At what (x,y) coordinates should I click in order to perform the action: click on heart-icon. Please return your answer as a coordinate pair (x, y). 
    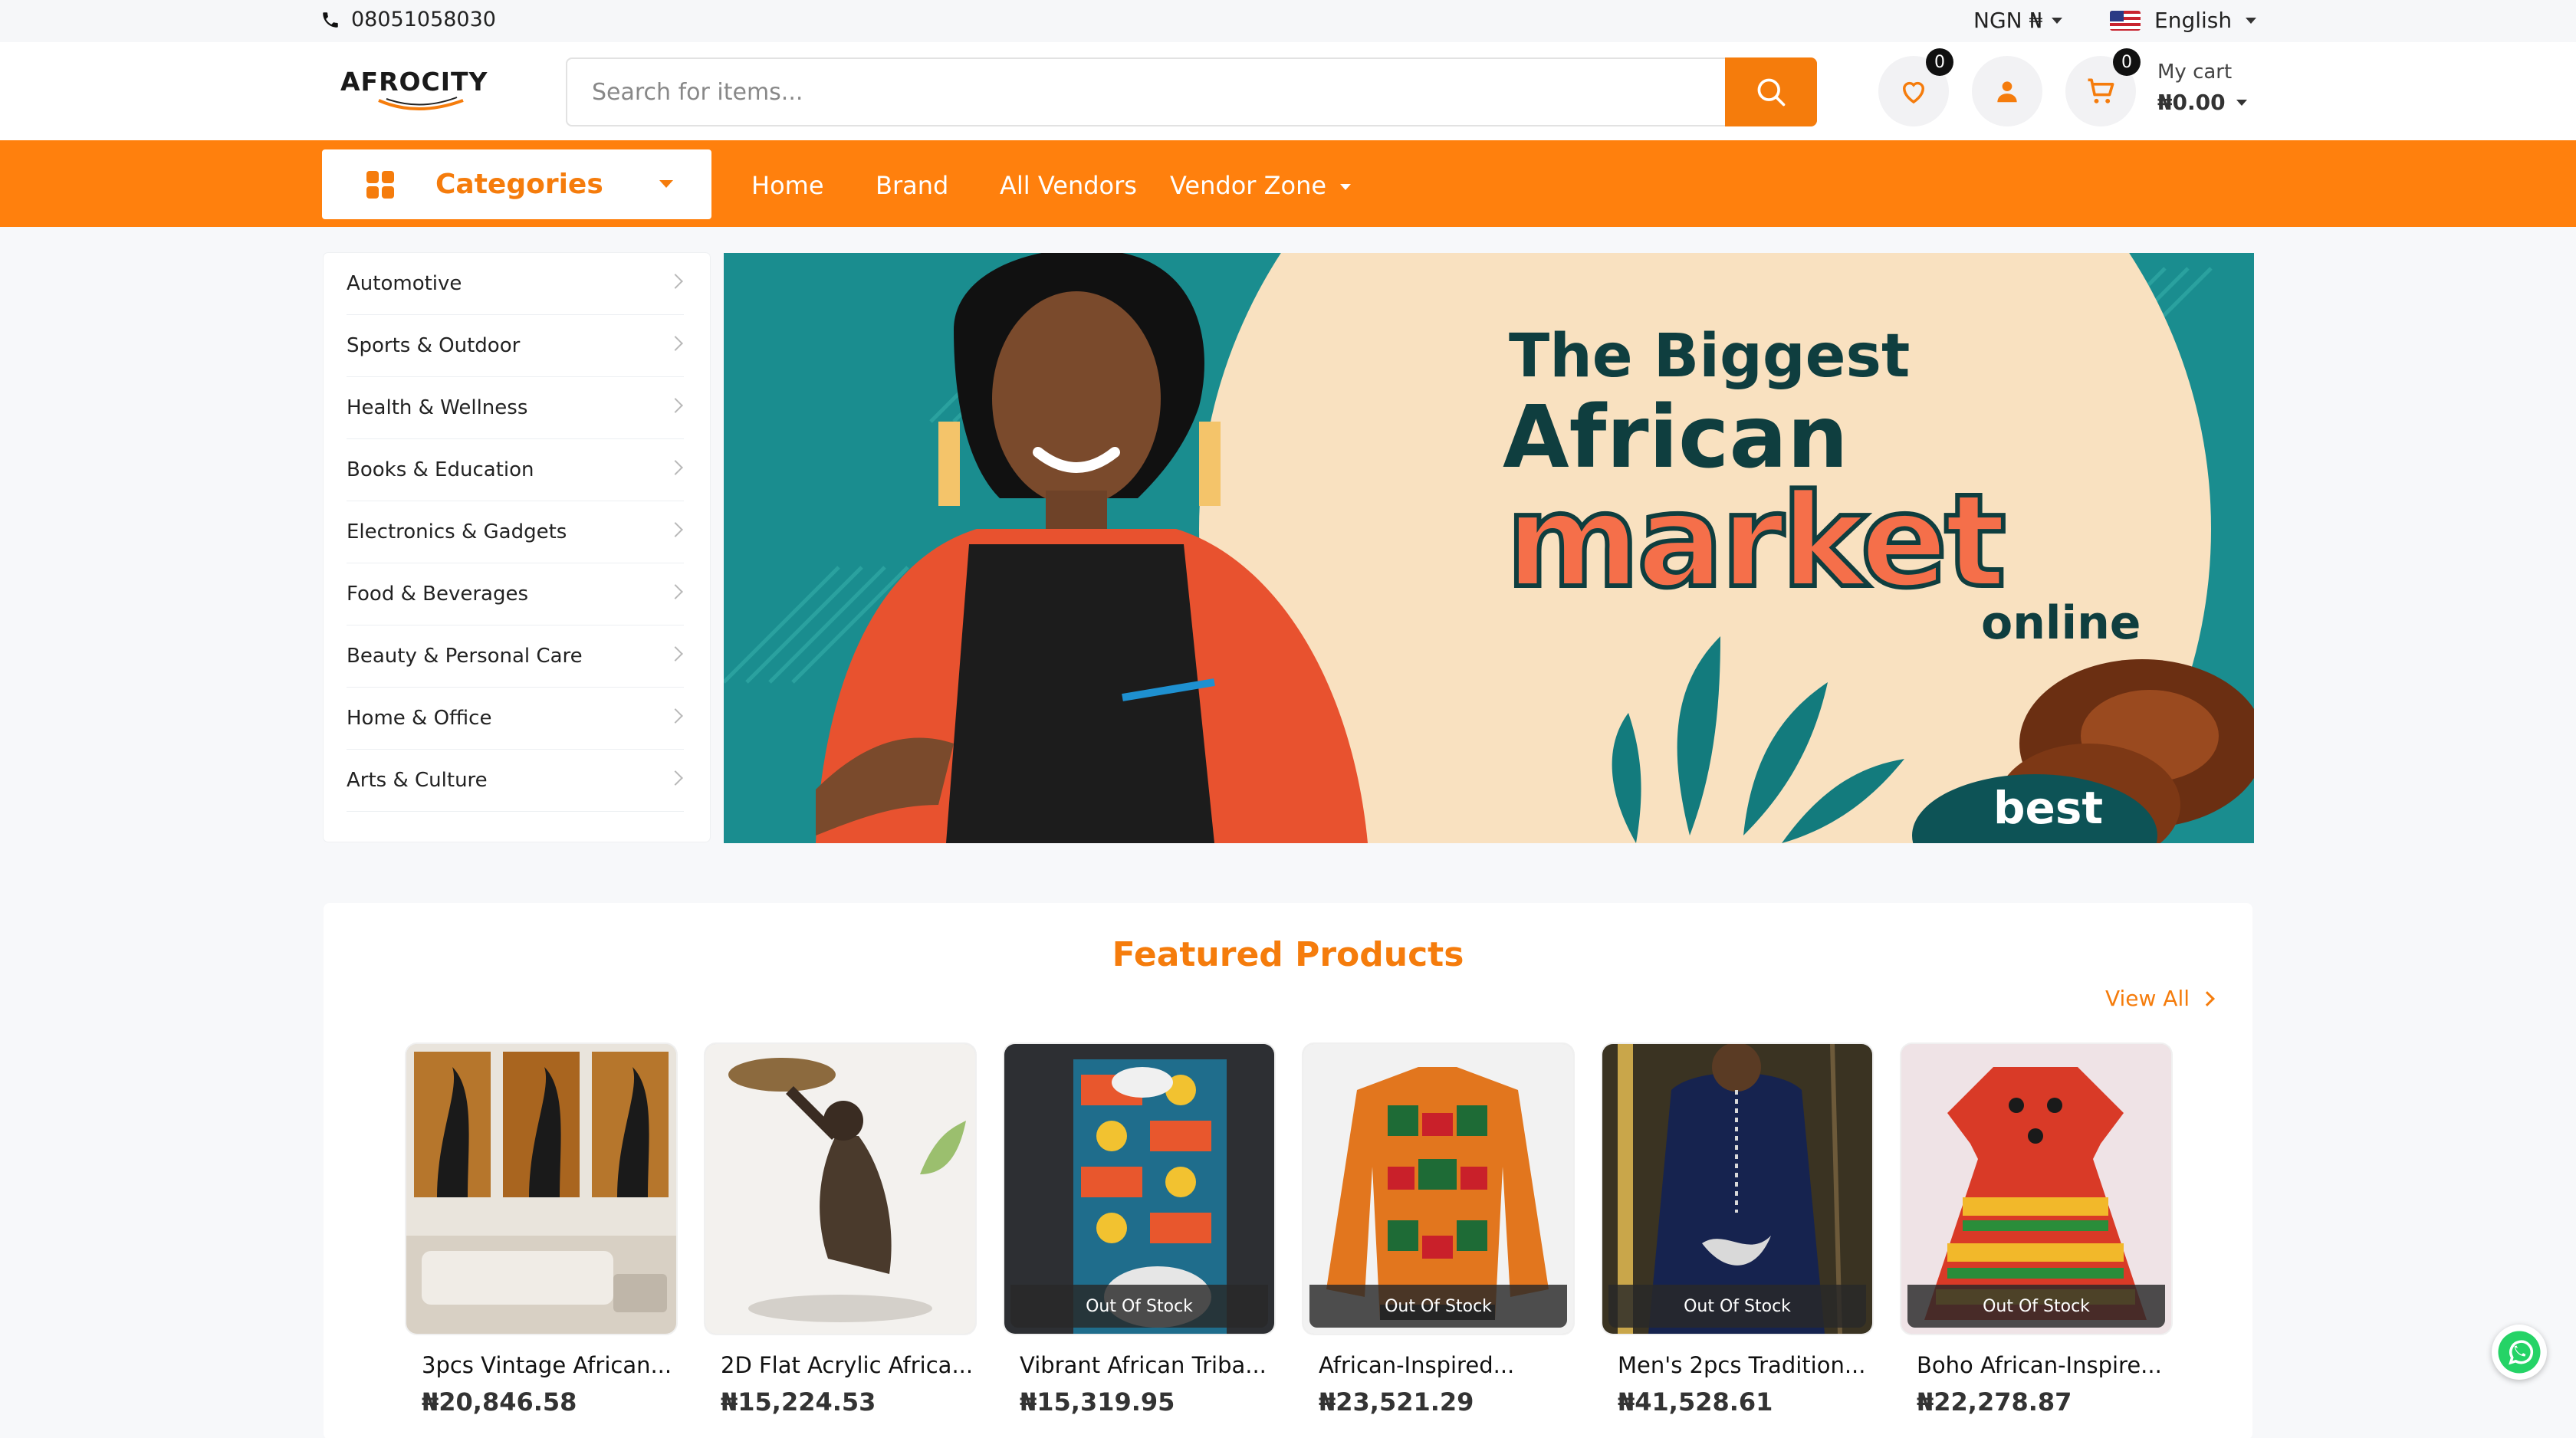
    Looking at the image, I should click on (1914, 92).